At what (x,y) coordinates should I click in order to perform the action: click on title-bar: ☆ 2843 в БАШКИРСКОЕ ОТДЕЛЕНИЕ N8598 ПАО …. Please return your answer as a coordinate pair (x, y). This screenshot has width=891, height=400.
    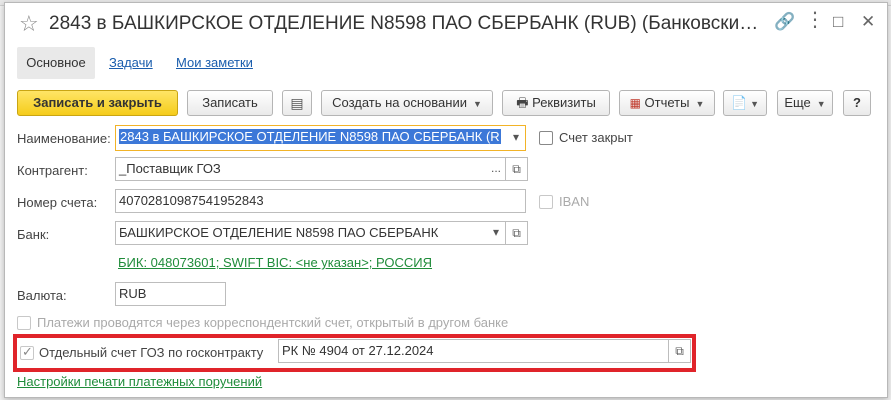
    Looking at the image, I should click on (446, 24).